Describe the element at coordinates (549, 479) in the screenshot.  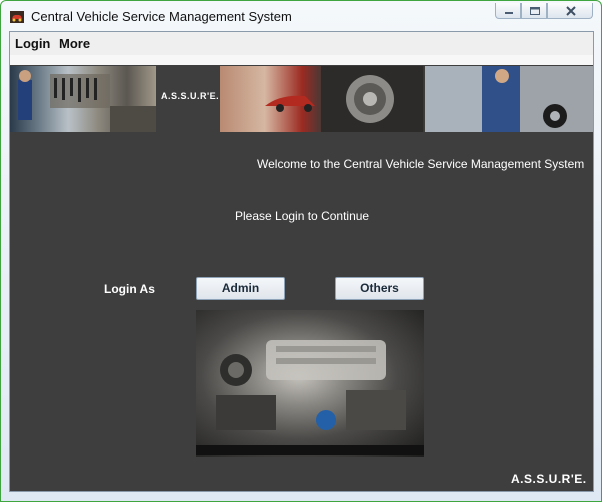
I see `footer-logo: A.S.S.U.R'E.` at that location.